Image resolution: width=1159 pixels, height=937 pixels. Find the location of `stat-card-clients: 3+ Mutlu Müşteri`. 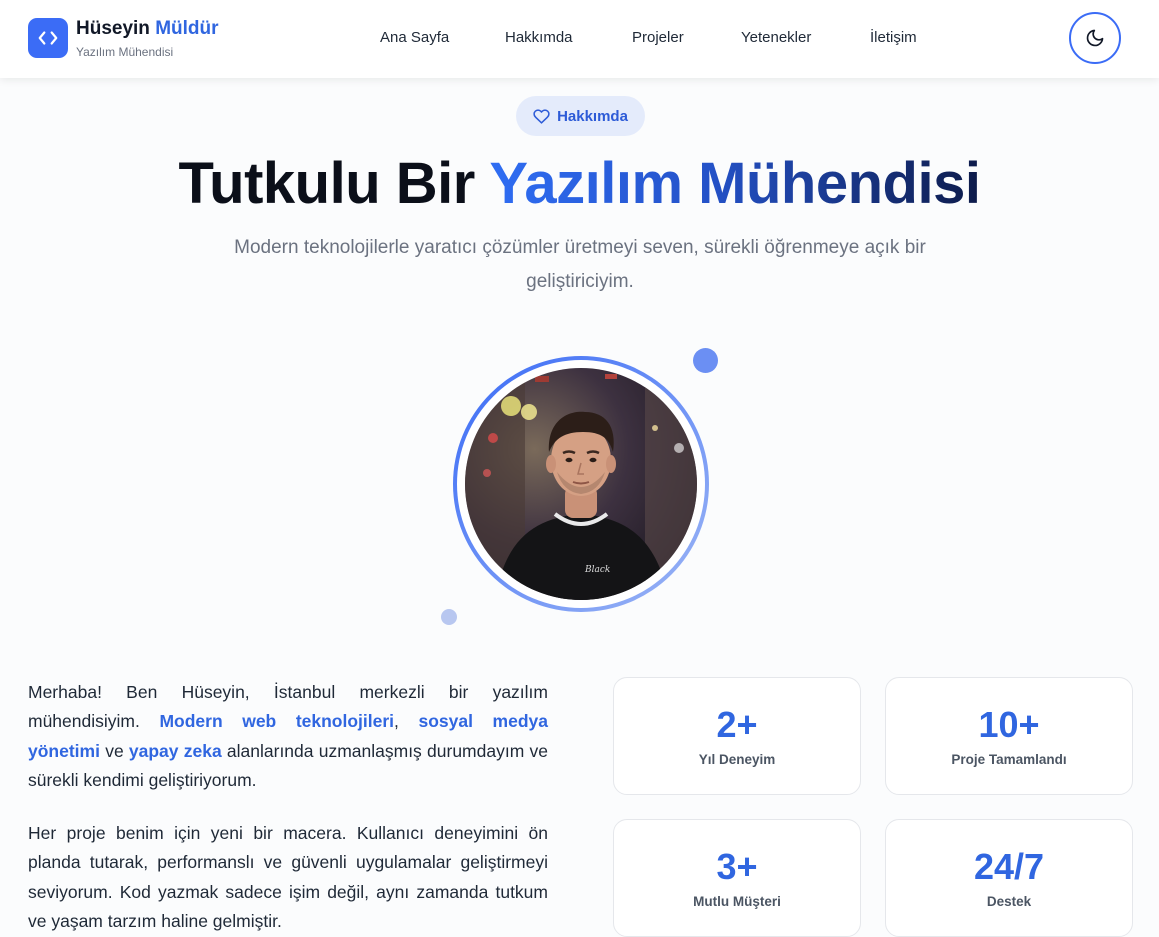

stat-card-clients: 3+ Mutlu Müşteri is located at coordinates (737, 878).